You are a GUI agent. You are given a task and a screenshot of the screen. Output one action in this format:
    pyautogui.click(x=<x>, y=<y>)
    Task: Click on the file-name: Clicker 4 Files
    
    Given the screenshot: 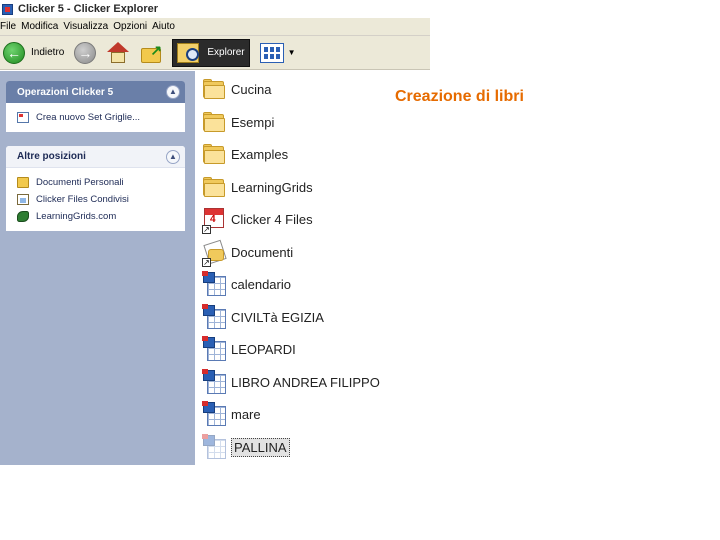 What is the action you would take?
    pyautogui.click(x=272, y=219)
    